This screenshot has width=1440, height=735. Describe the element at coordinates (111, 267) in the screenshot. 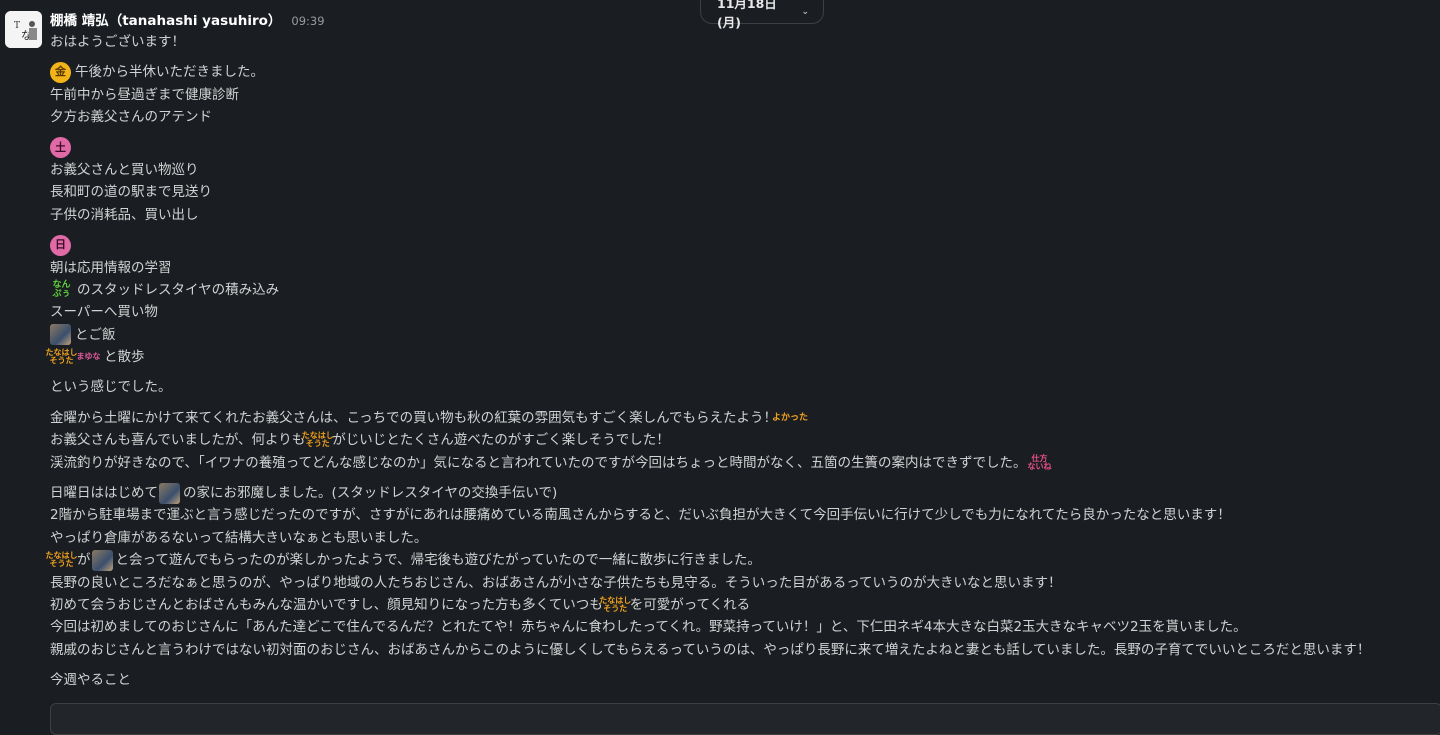

I see `message-line: 朝は応用情報の学習` at that location.